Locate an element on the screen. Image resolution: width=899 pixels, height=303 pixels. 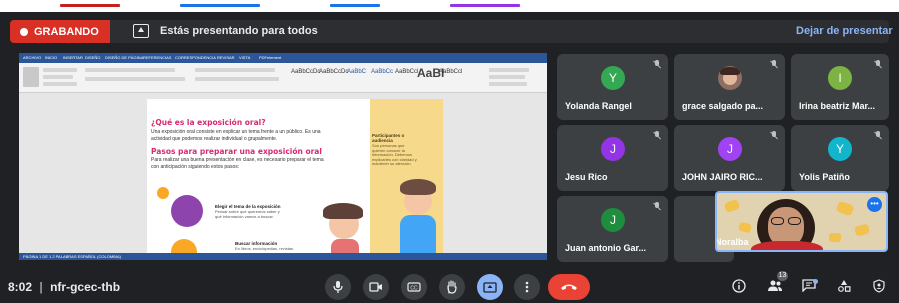
camera-icon is located at coordinates (375, 287).